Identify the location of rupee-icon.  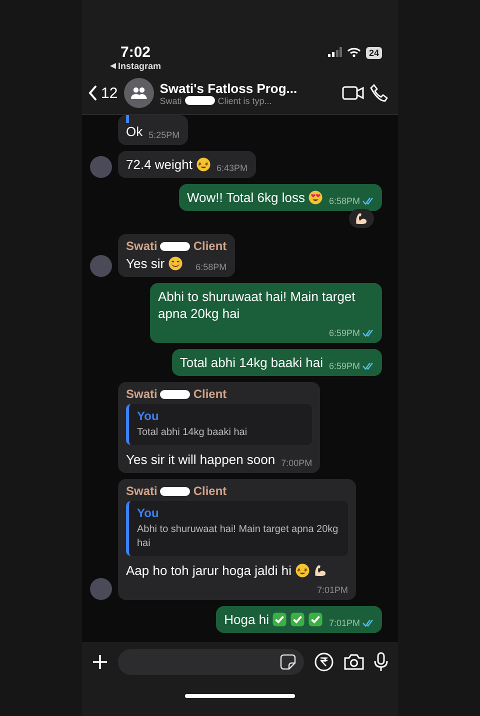
(324, 662).